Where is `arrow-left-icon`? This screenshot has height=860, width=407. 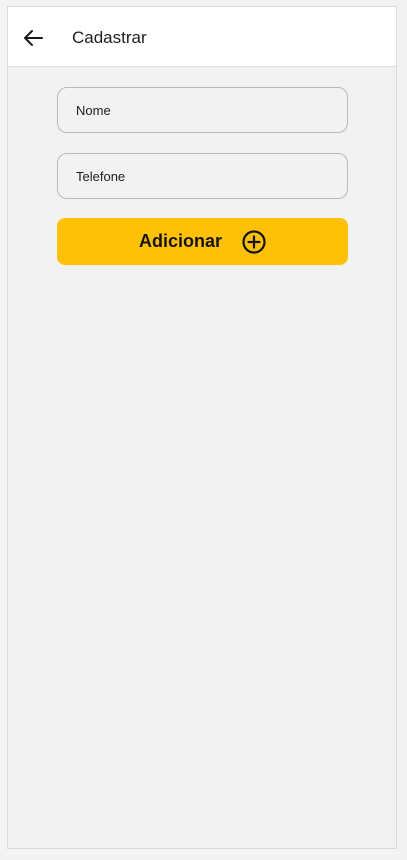
arrow-left-icon is located at coordinates (33, 38).